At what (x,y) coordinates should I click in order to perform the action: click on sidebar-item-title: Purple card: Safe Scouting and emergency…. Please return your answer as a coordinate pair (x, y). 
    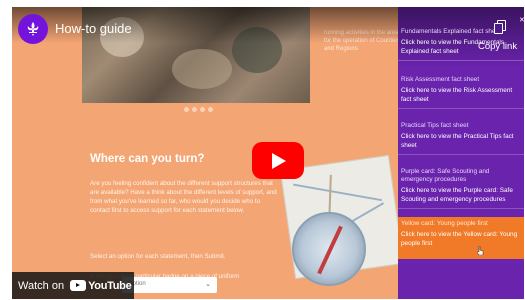
    Looking at the image, I should click on (445, 175).